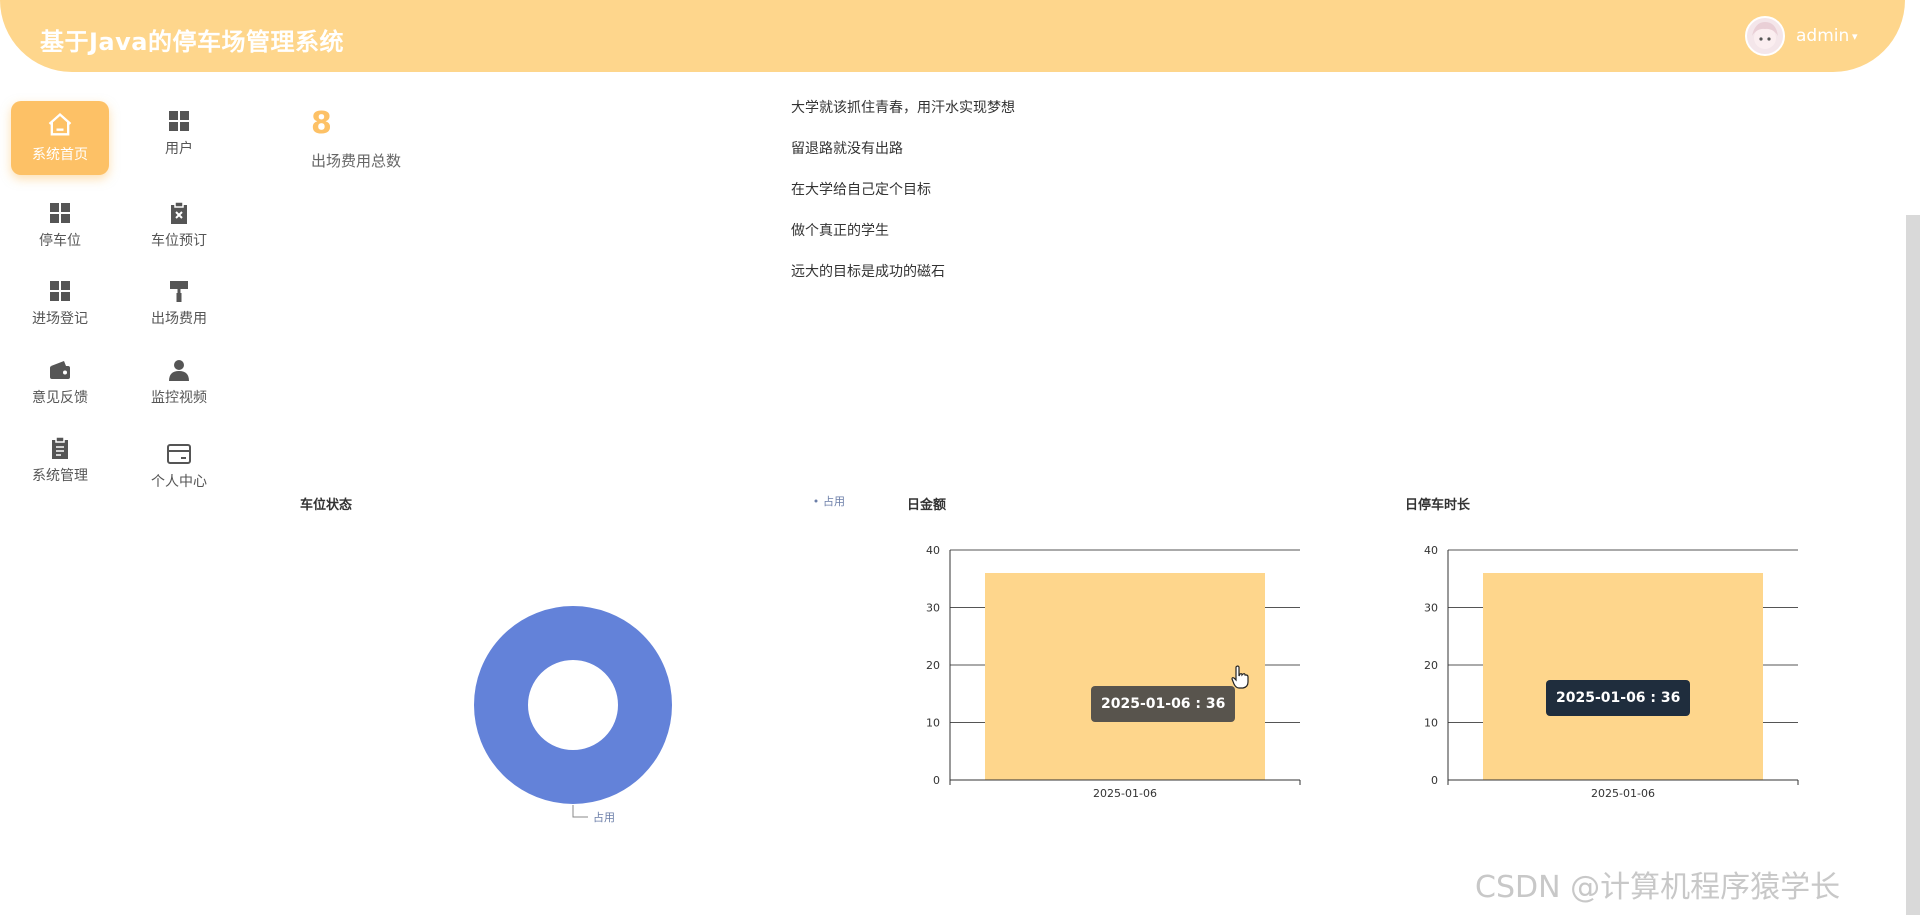 The width and height of the screenshot is (1920, 916). What do you see at coordinates (927, 505) in the screenshot?
I see `bar-chart-title: 日金额` at bounding box center [927, 505].